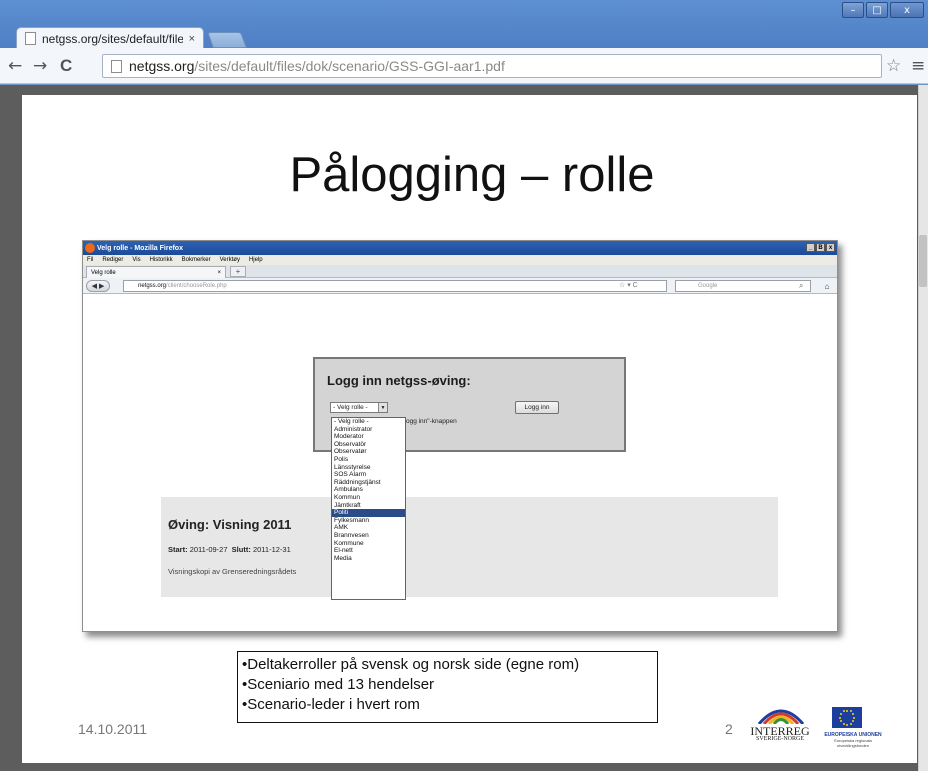 The width and height of the screenshot is (928, 771). I want to click on exercise-title: Øving: Visning 2011, so click(230, 524).